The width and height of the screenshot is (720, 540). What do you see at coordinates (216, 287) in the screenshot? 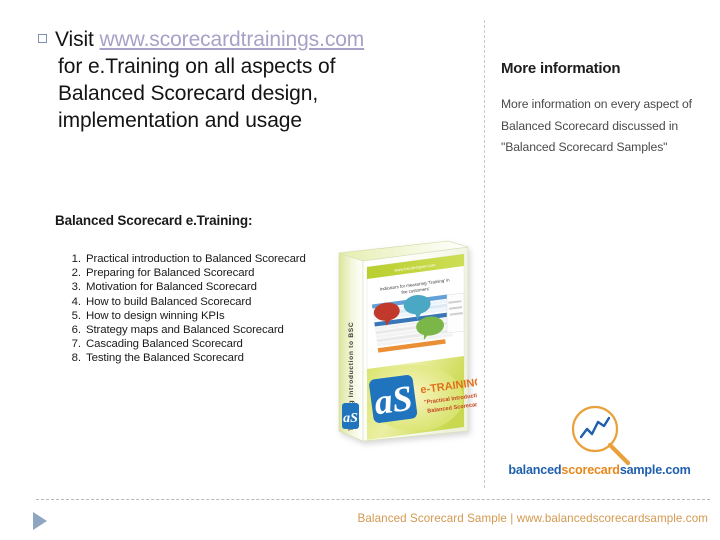
I see `list-item: Motivation for Balanced Scorecard` at bounding box center [216, 287].